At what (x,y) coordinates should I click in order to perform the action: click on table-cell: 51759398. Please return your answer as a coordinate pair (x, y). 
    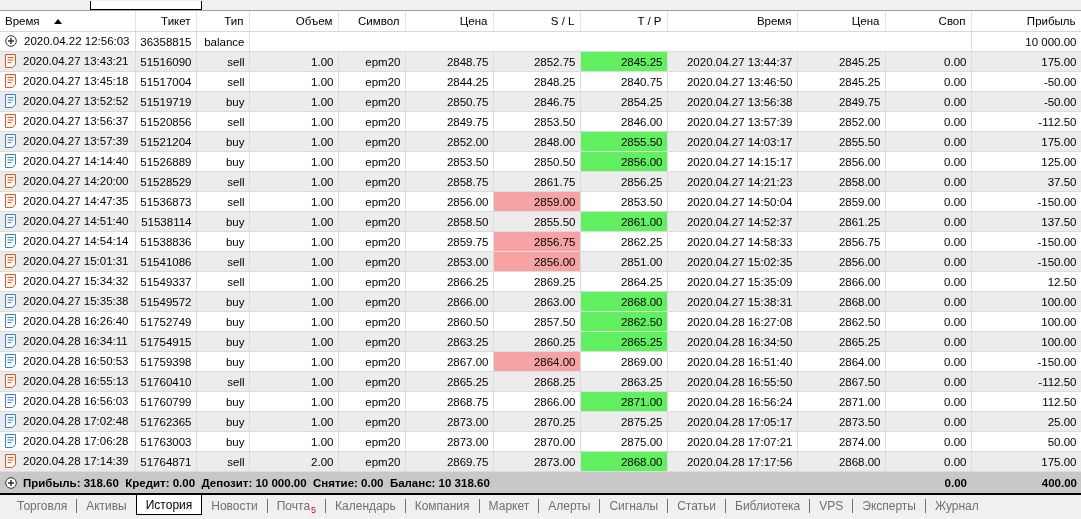
    Looking at the image, I should click on (165, 361).